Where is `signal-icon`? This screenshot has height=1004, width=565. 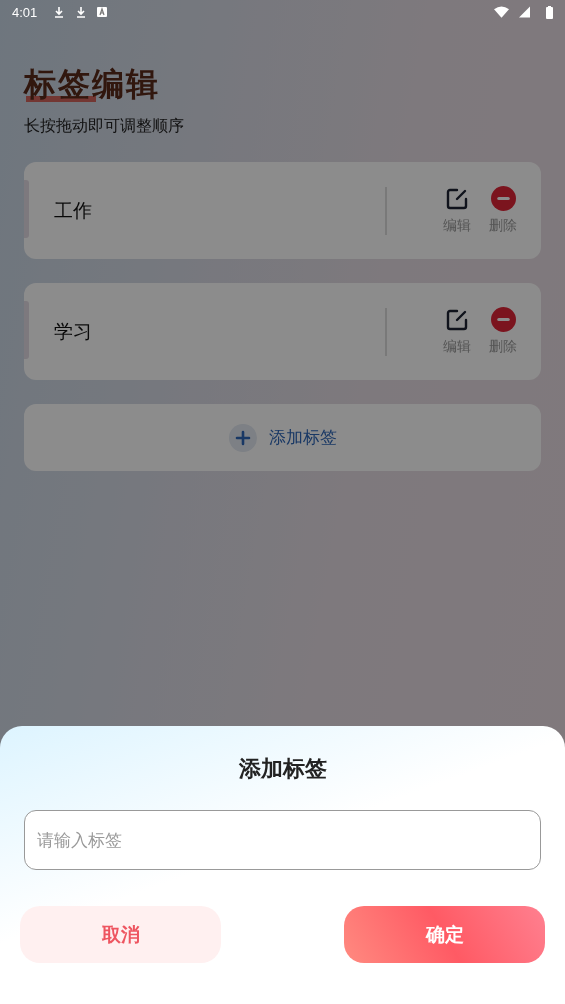 signal-icon is located at coordinates (524, 12).